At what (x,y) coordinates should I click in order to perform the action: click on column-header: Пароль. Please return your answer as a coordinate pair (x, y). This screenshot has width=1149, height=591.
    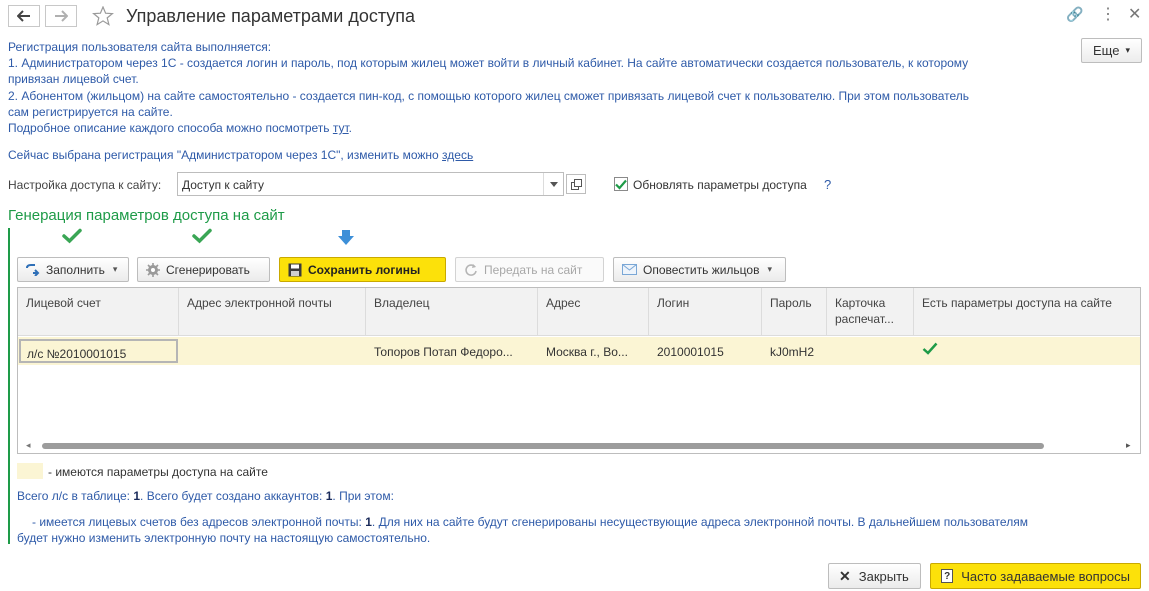
    Looking at the image, I should click on (794, 312).